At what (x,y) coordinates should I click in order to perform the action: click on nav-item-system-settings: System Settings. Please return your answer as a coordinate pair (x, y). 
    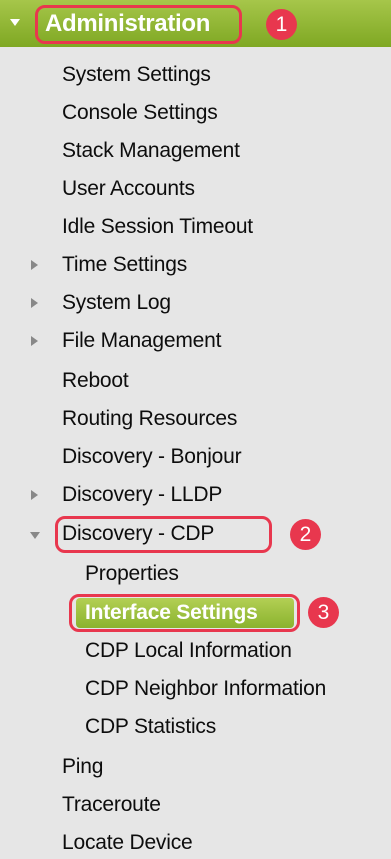
    Looking at the image, I should click on (136, 75).